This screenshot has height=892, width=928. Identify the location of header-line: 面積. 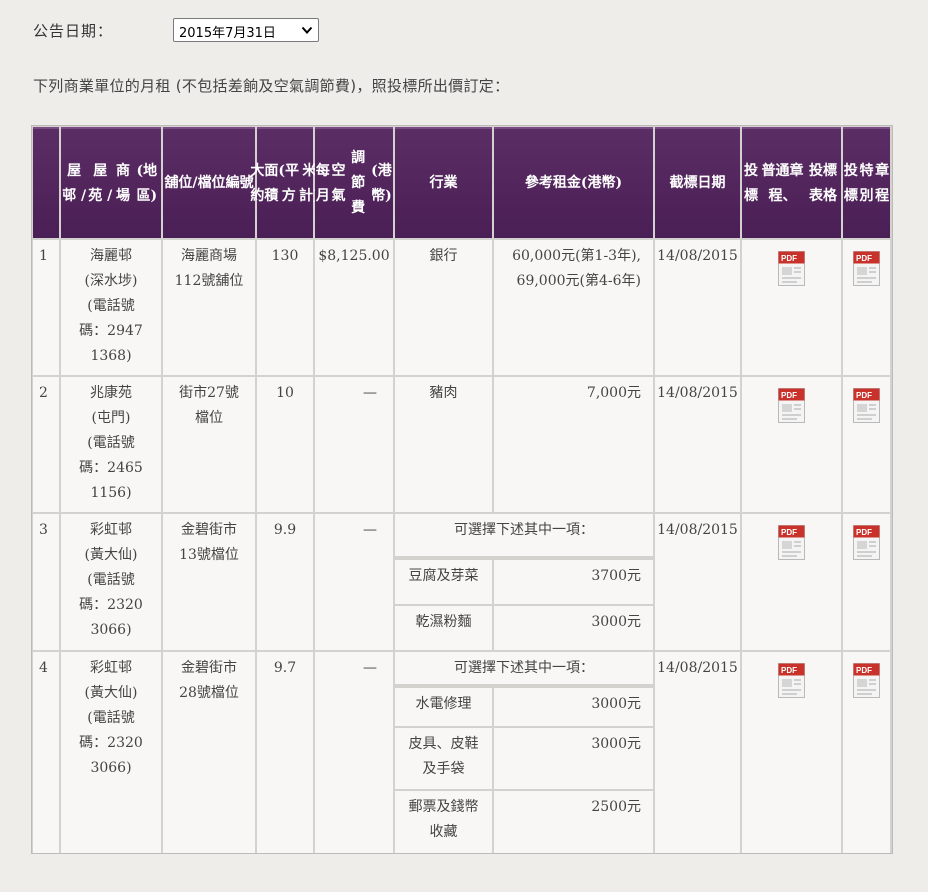
(271, 183).